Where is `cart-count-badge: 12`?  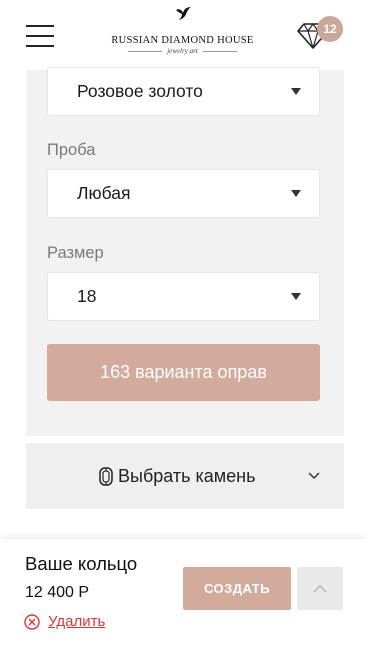 cart-count-badge: 12 is located at coordinates (330, 29).